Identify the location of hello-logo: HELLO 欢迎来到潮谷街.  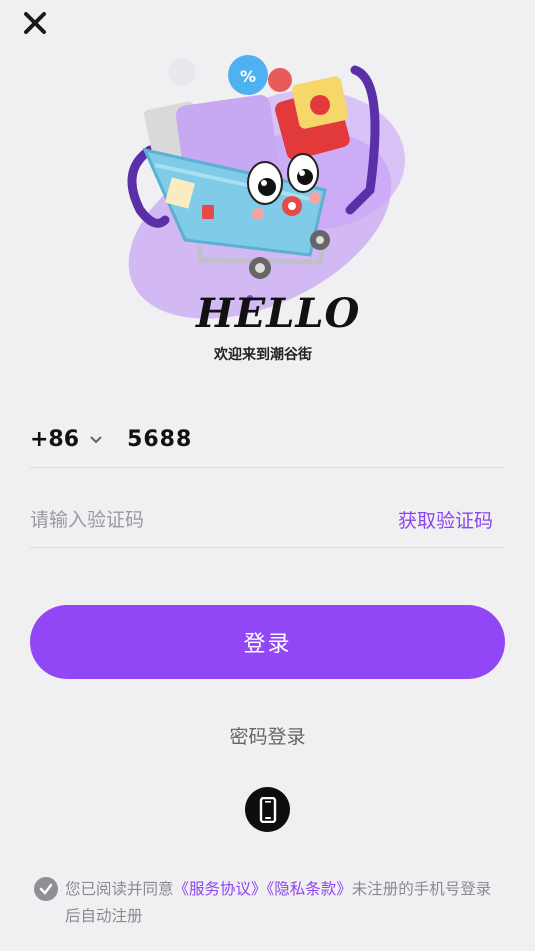
(274, 330).